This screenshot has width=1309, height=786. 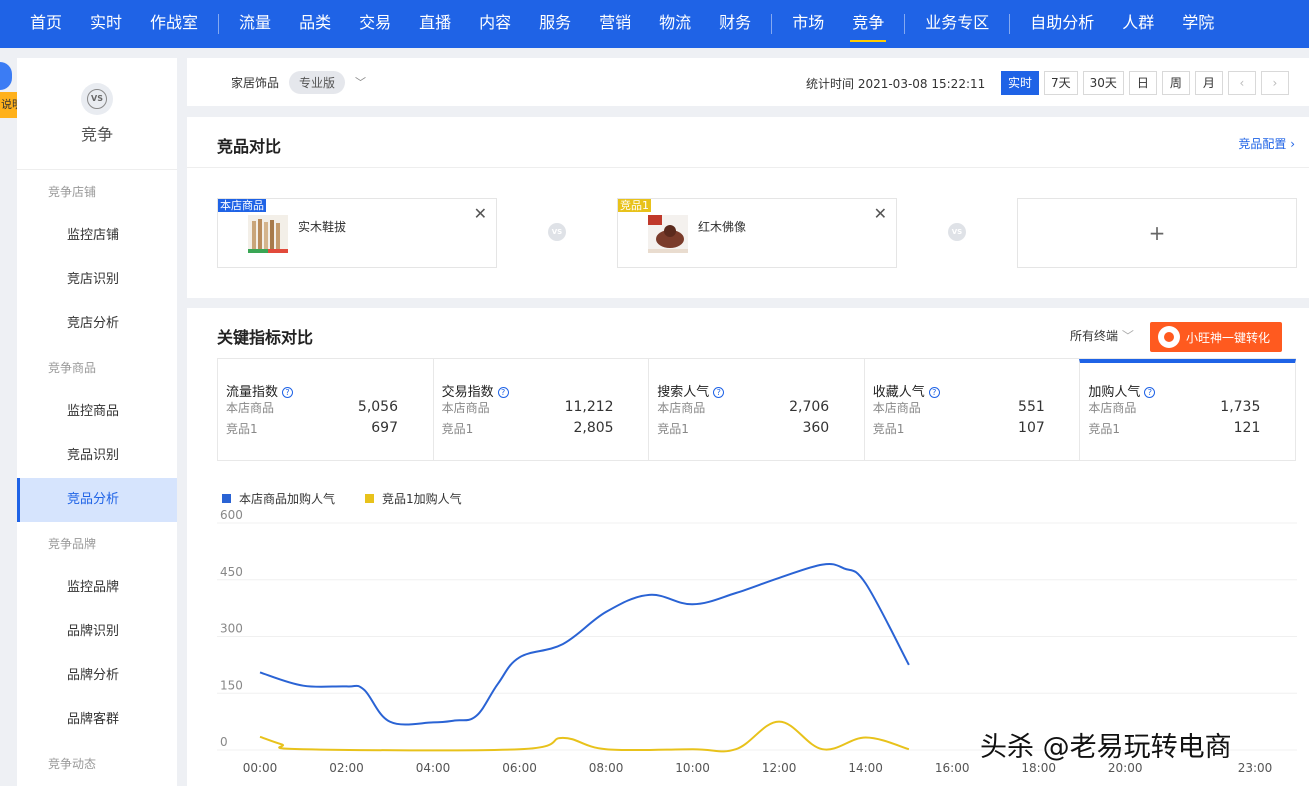 I want to click on nav-item: 营销, so click(x=615, y=24).